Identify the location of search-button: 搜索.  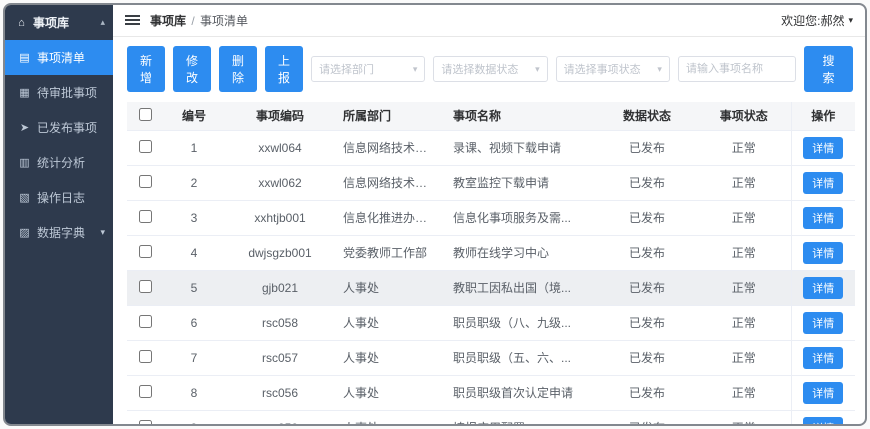
(828, 69).